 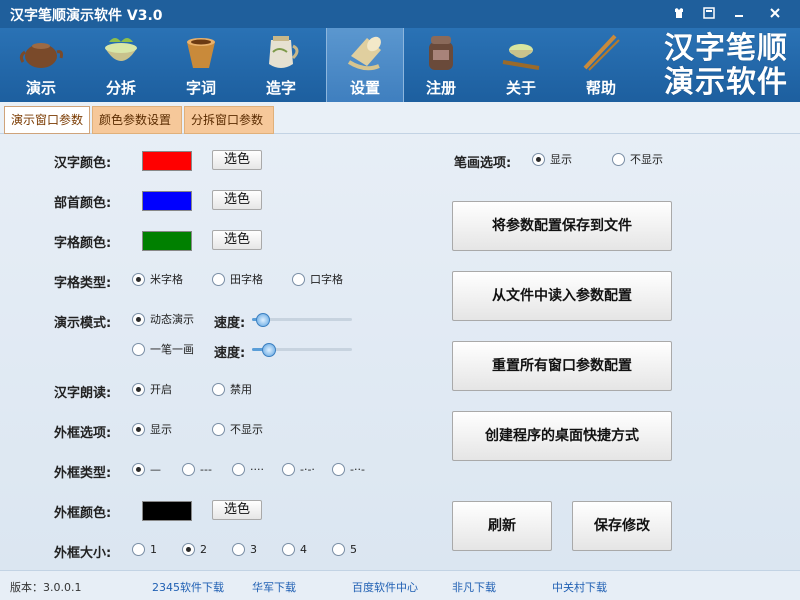 What do you see at coordinates (230, 353) in the screenshot?
I see `speed-label-stroke: 速度:` at bounding box center [230, 353].